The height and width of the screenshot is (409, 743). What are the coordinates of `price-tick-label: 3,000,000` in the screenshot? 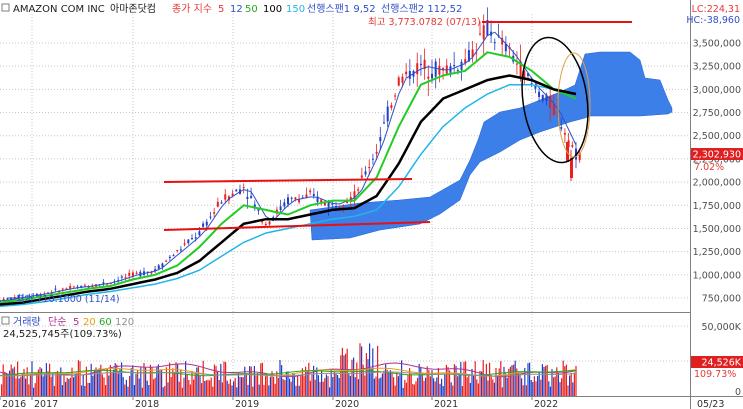 It's located at (717, 90).